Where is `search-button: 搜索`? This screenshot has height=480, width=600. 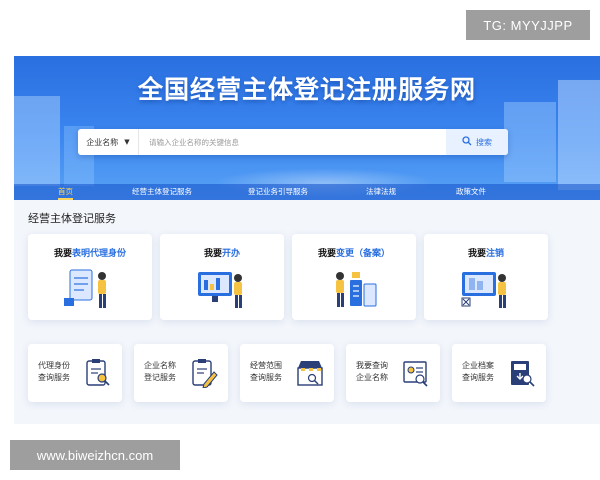
search-button: 搜索 is located at coordinates (477, 142).